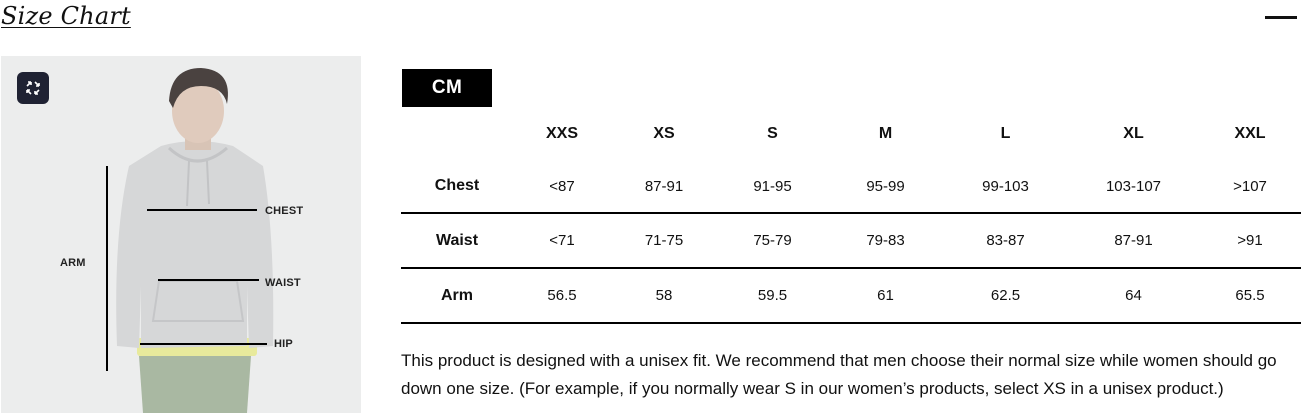  Describe the element at coordinates (772, 240) in the screenshot. I see `table-cell: 75-79` at that location.